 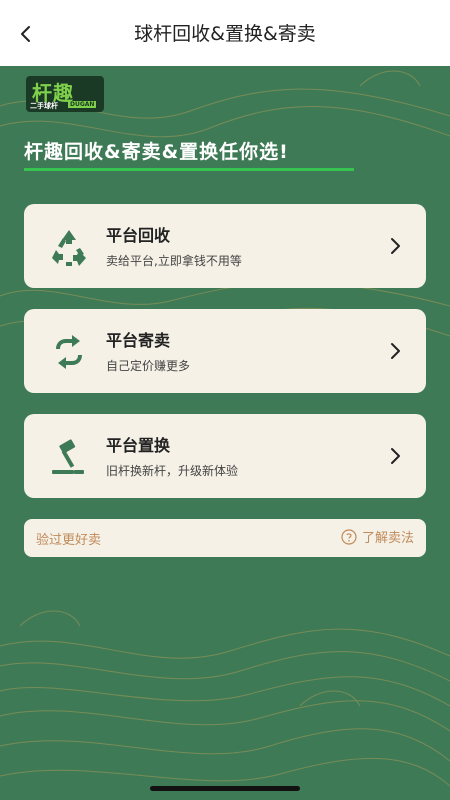 I want to click on card-subtitle: 旧杆换新杆，升级新体验, so click(x=172, y=471).